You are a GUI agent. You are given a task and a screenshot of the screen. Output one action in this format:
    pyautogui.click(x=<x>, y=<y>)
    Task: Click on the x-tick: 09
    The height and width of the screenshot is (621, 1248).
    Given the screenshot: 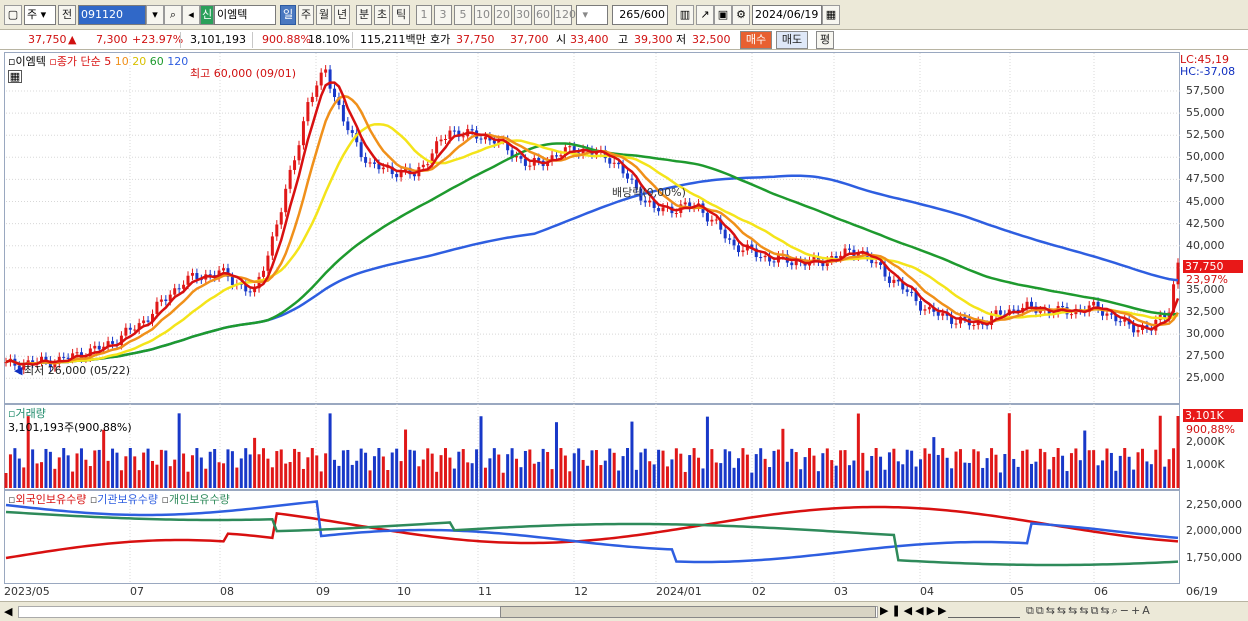 What is the action you would take?
    pyautogui.click(x=323, y=591)
    